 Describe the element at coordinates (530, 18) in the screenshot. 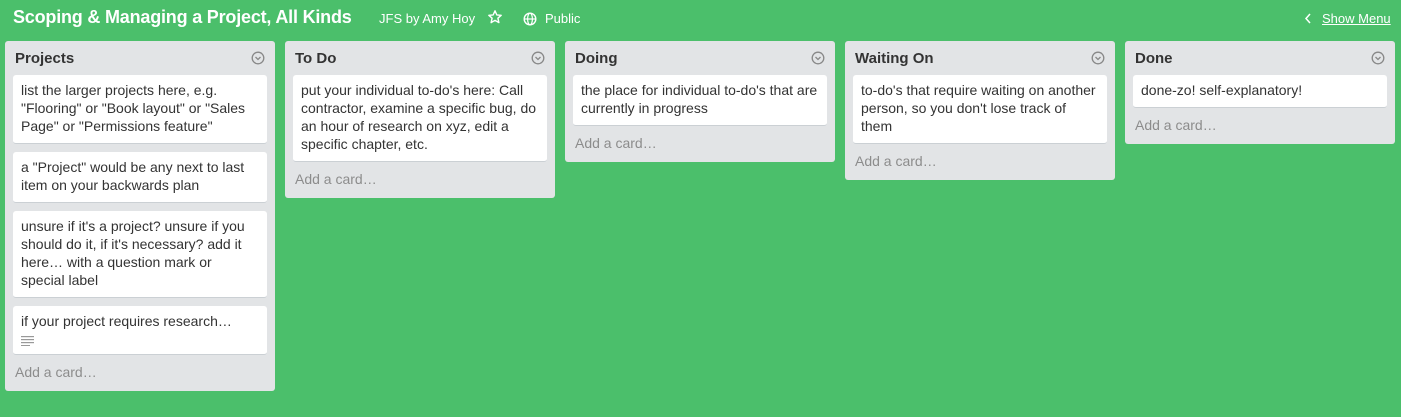

I see `globe-icon` at that location.